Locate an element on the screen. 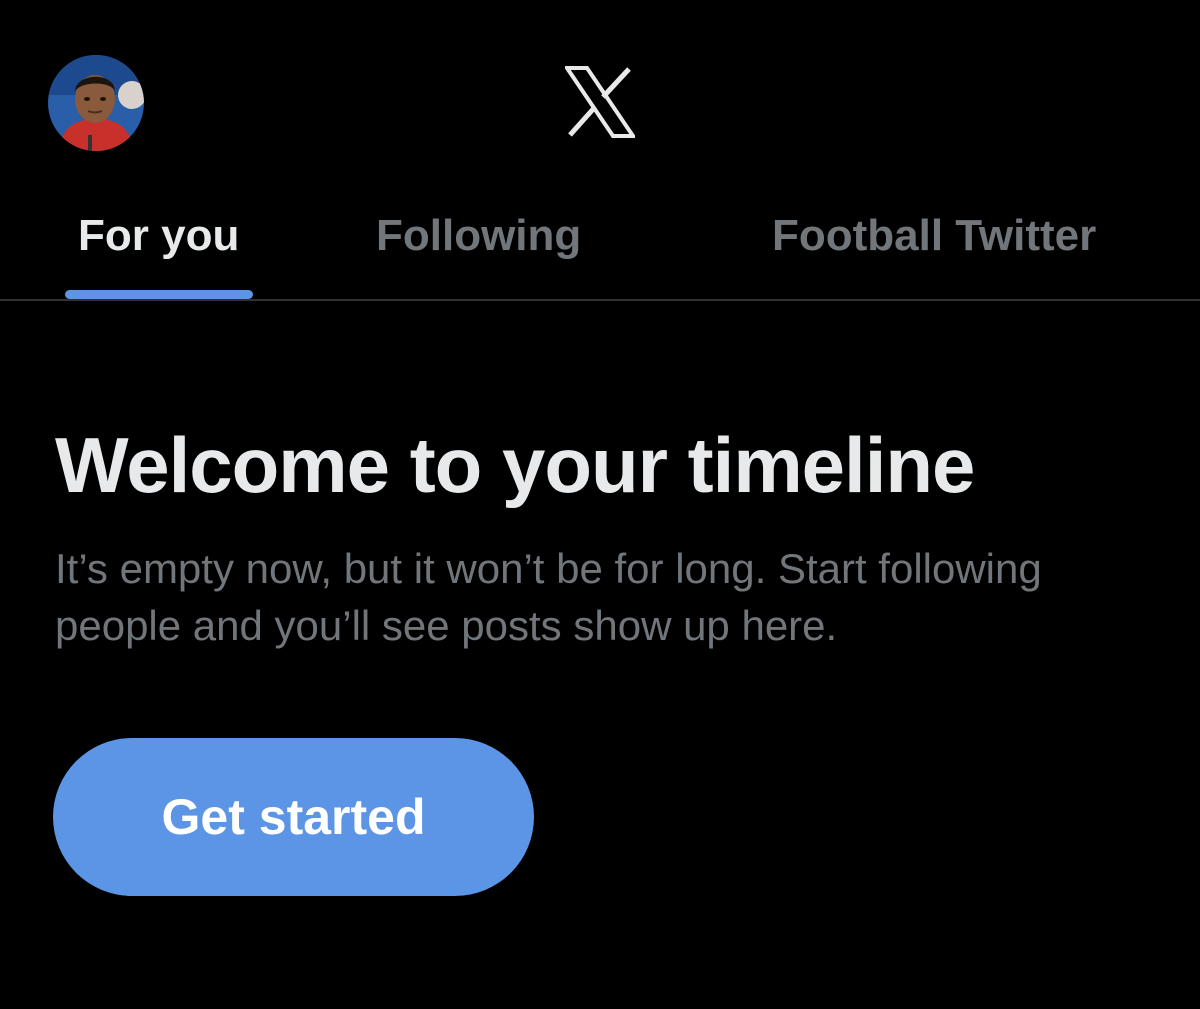 This screenshot has width=1200, height=1009. welcome-headline: Welcome to your timeline is located at coordinates (515, 465).